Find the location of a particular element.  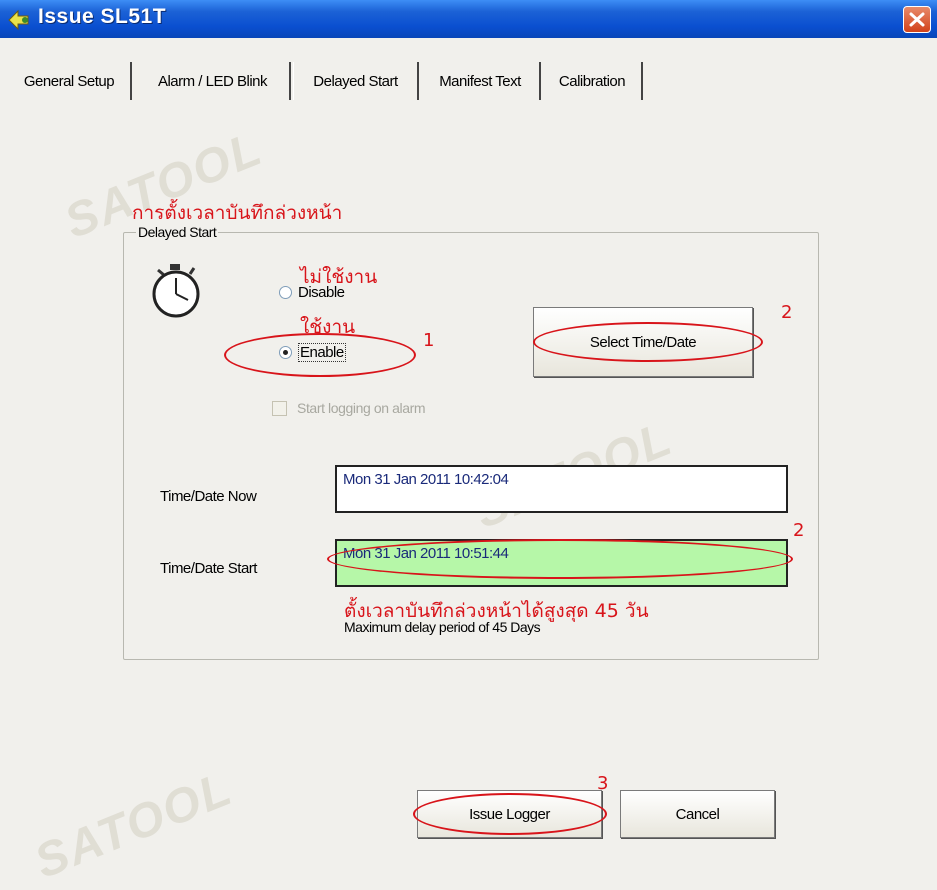

issue-logger-button: Issue Logger is located at coordinates (509, 814).